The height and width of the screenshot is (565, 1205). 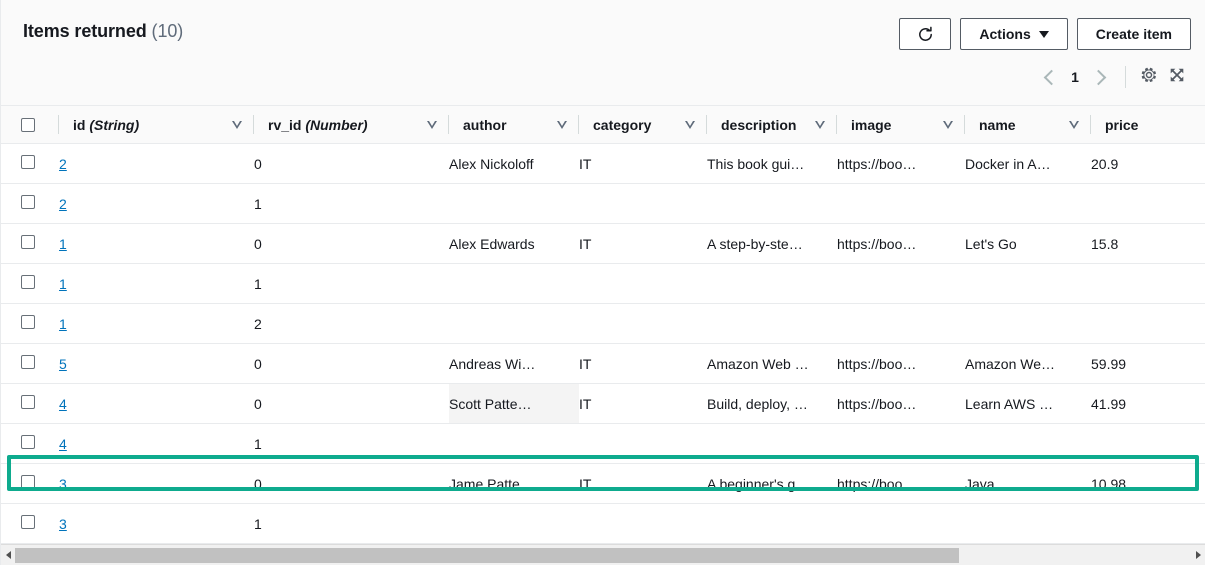 I want to click on cell-price: 20.9, so click(x=1148, y=163).